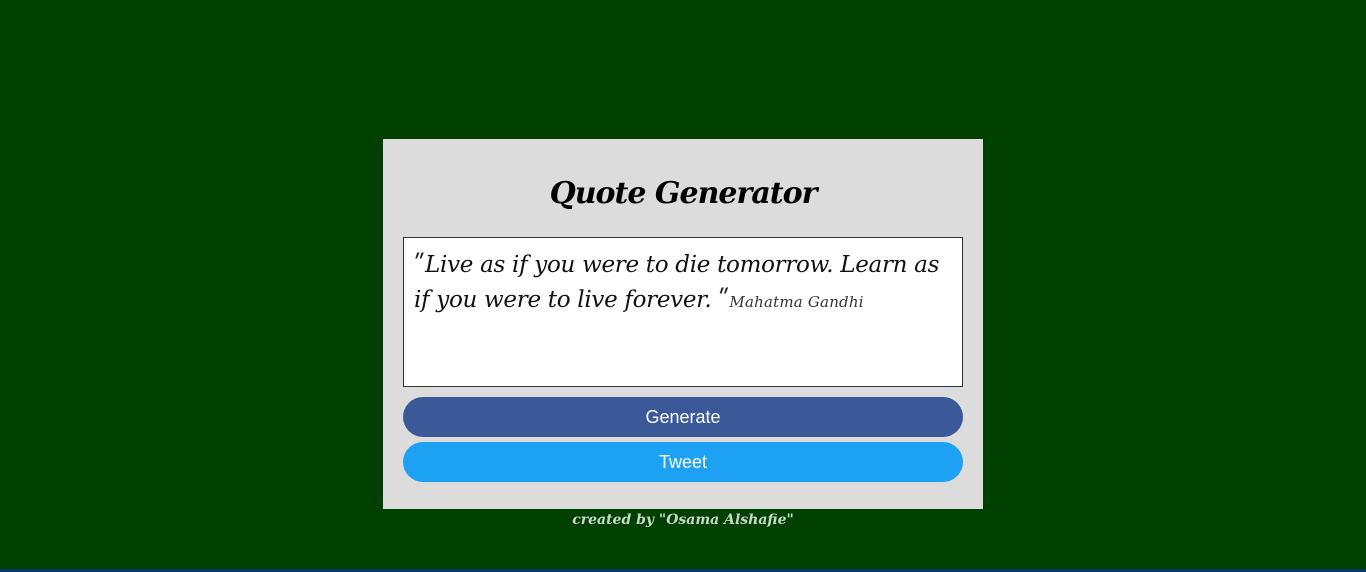  What do you see at coordinates (683, 462) in the screenshot?
I see `tweet-button: Tweet` at bounding box center [683, 462].